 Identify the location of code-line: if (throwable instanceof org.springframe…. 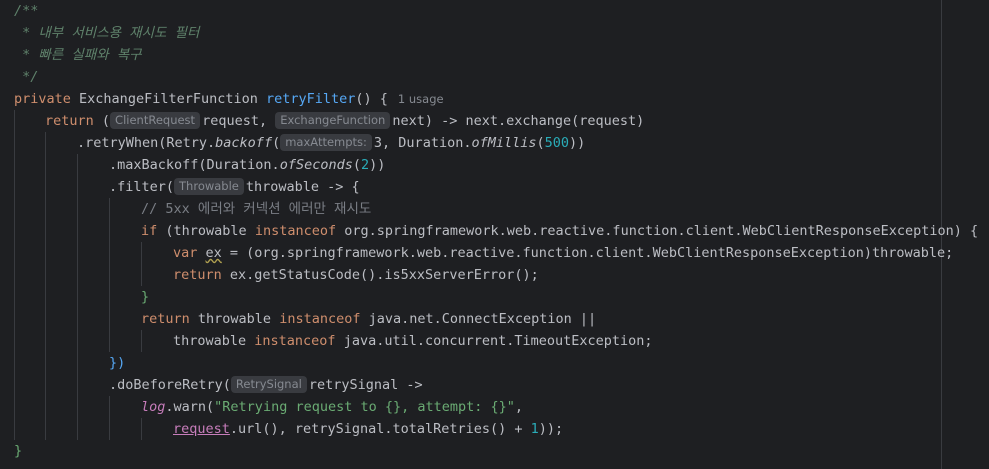
(559, 231).